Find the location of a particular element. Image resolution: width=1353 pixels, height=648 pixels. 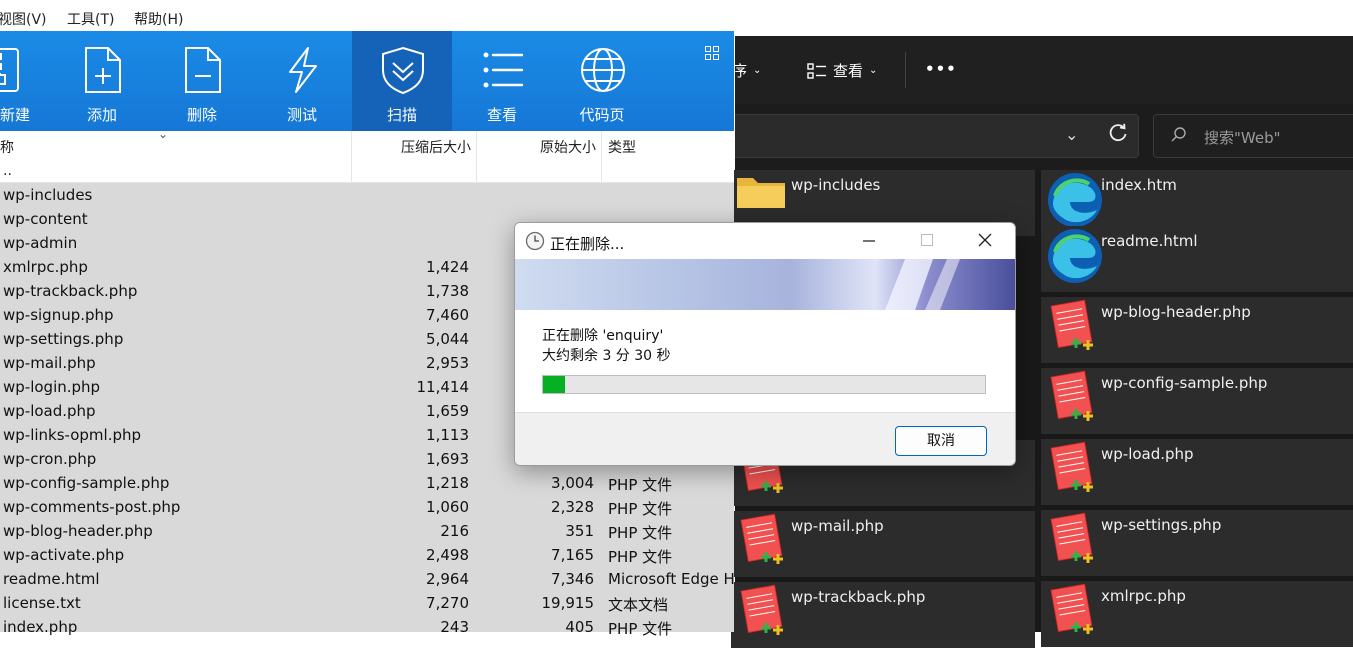

file-row: wp-config-sample.php 1,218 3,004 PHP 文件 is located at coordinates (367, 483).